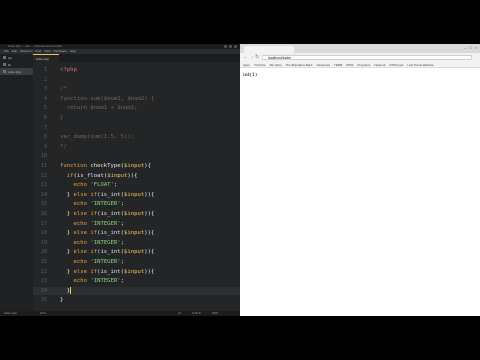  What do you see at coordinates (43, 194) in the screenshot?
I see `line-number: 14` at bounding box center [43, 194].